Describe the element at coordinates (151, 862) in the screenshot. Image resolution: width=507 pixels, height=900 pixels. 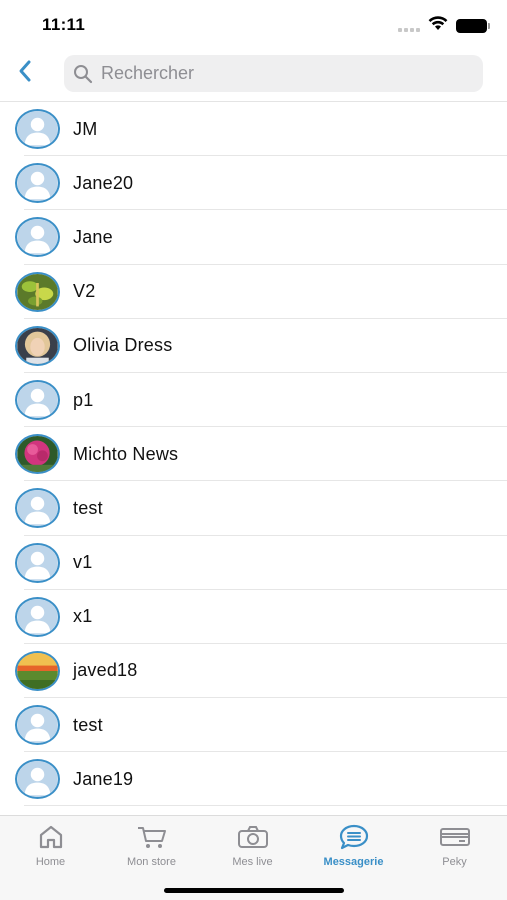
I see `tab-label: Mon store` at that location.